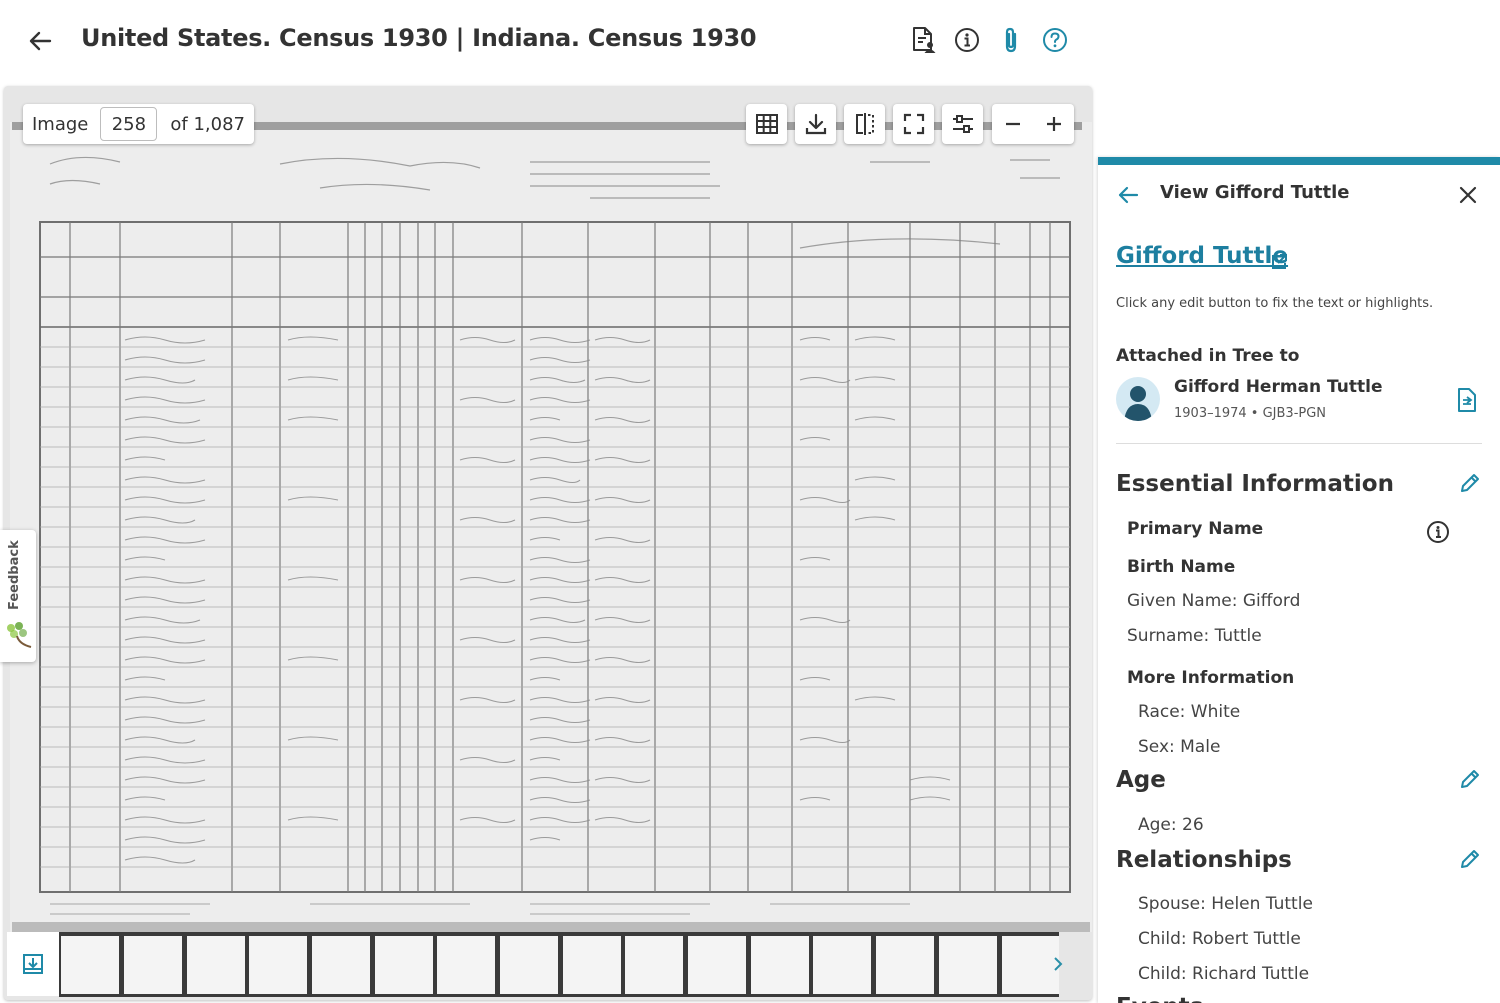 The height and width of the screenshot is (1003, 1500). Describe the element at coordinates (1208, 356) in the screenshot. I see `attached-label: Attached in Tree to` at that location.